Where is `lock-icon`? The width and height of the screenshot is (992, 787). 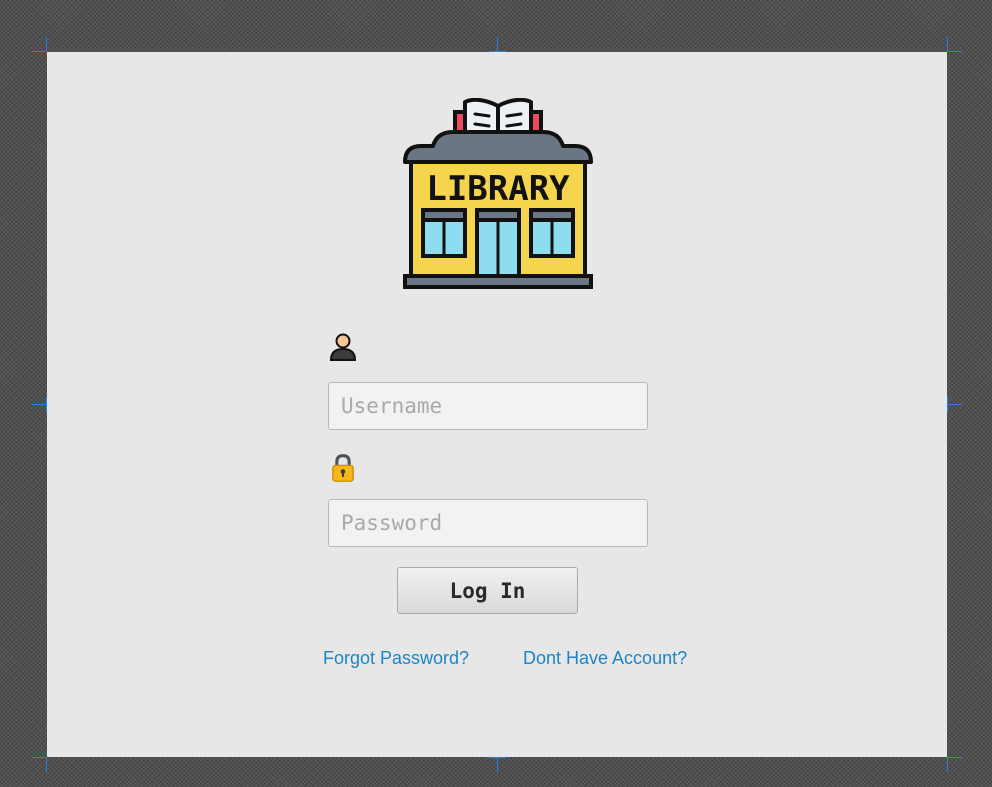 lock-icon is located at coordinates (343, 468).